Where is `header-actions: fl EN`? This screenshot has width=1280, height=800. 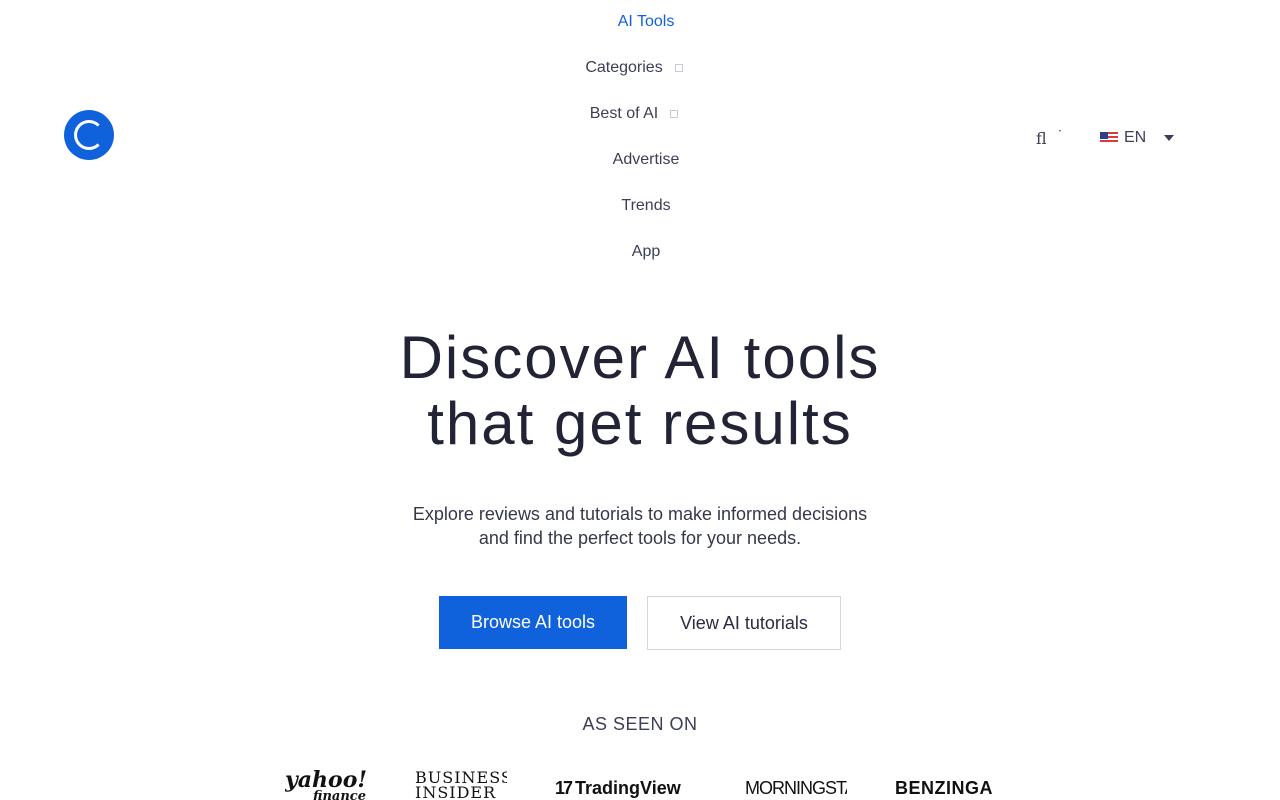
header-actions: fl EN is located at coordinates (1105, 135).